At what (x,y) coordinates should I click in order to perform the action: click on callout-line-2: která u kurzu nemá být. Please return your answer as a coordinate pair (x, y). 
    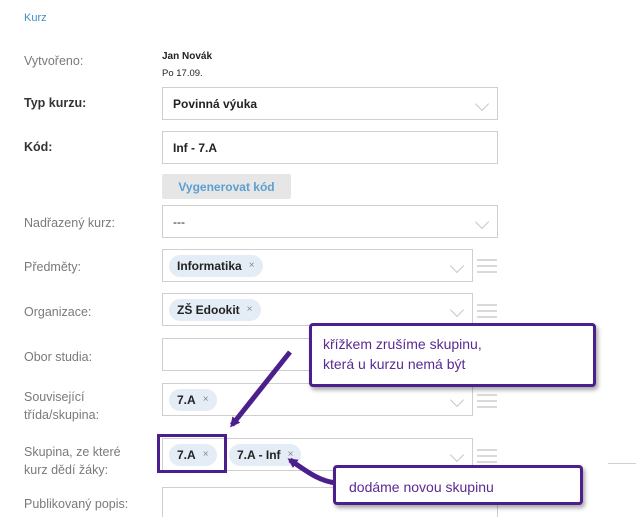
    Looking at the image, I should click on (394, 364).